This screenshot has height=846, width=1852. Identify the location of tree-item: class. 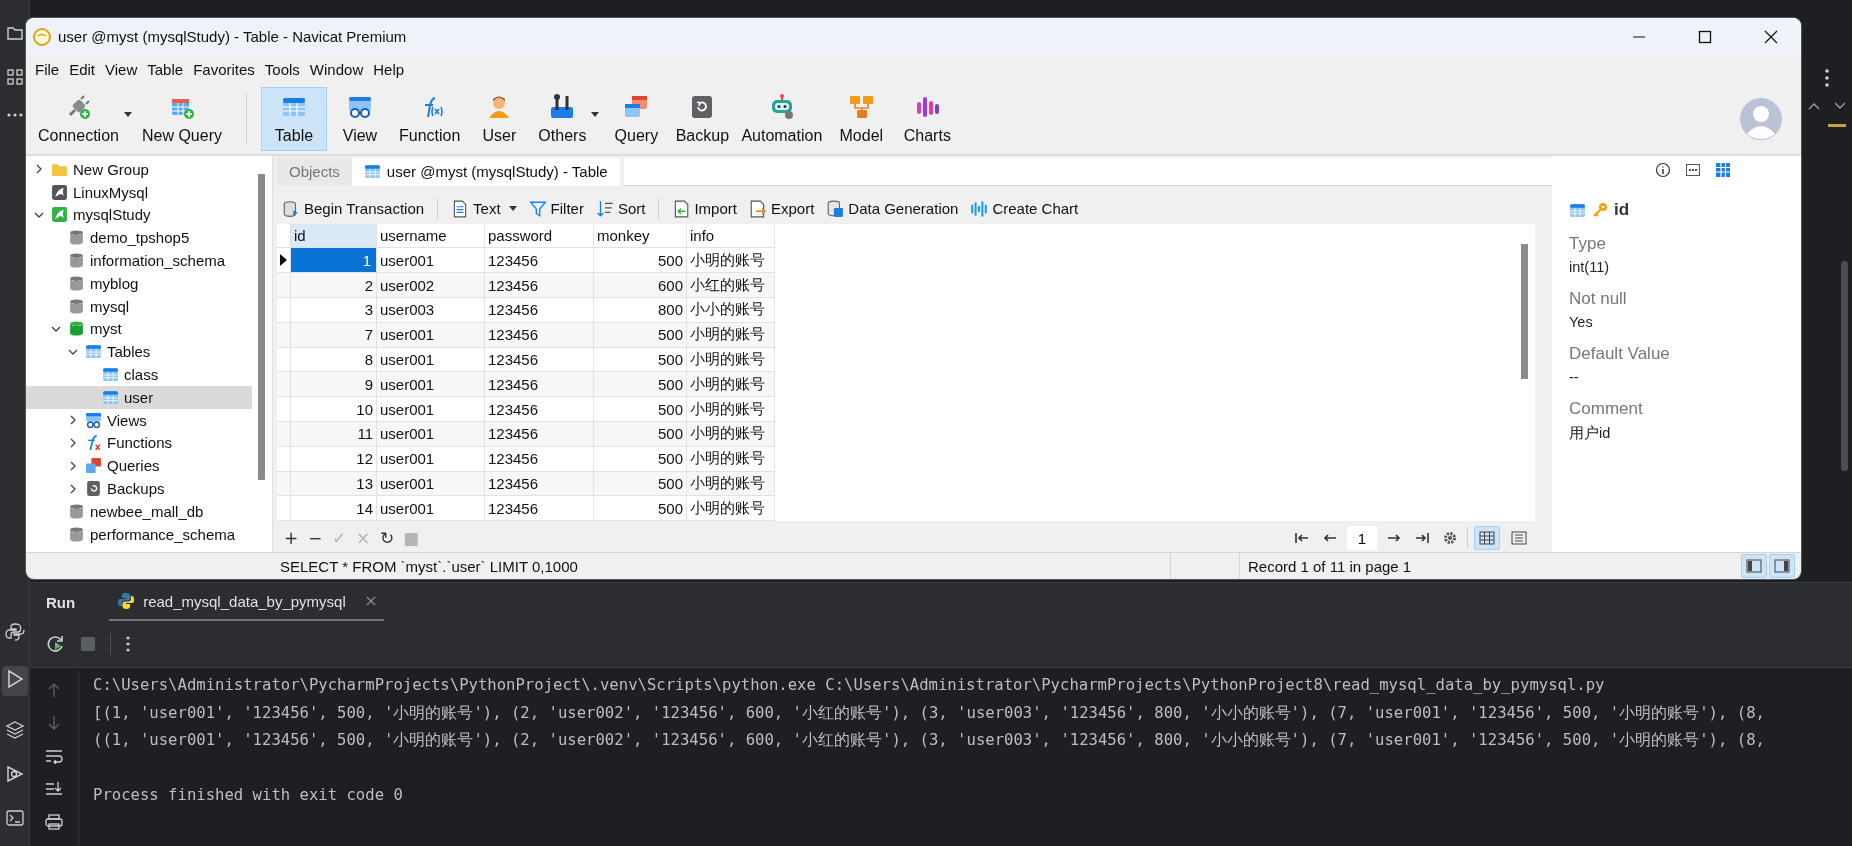
(139, 374).